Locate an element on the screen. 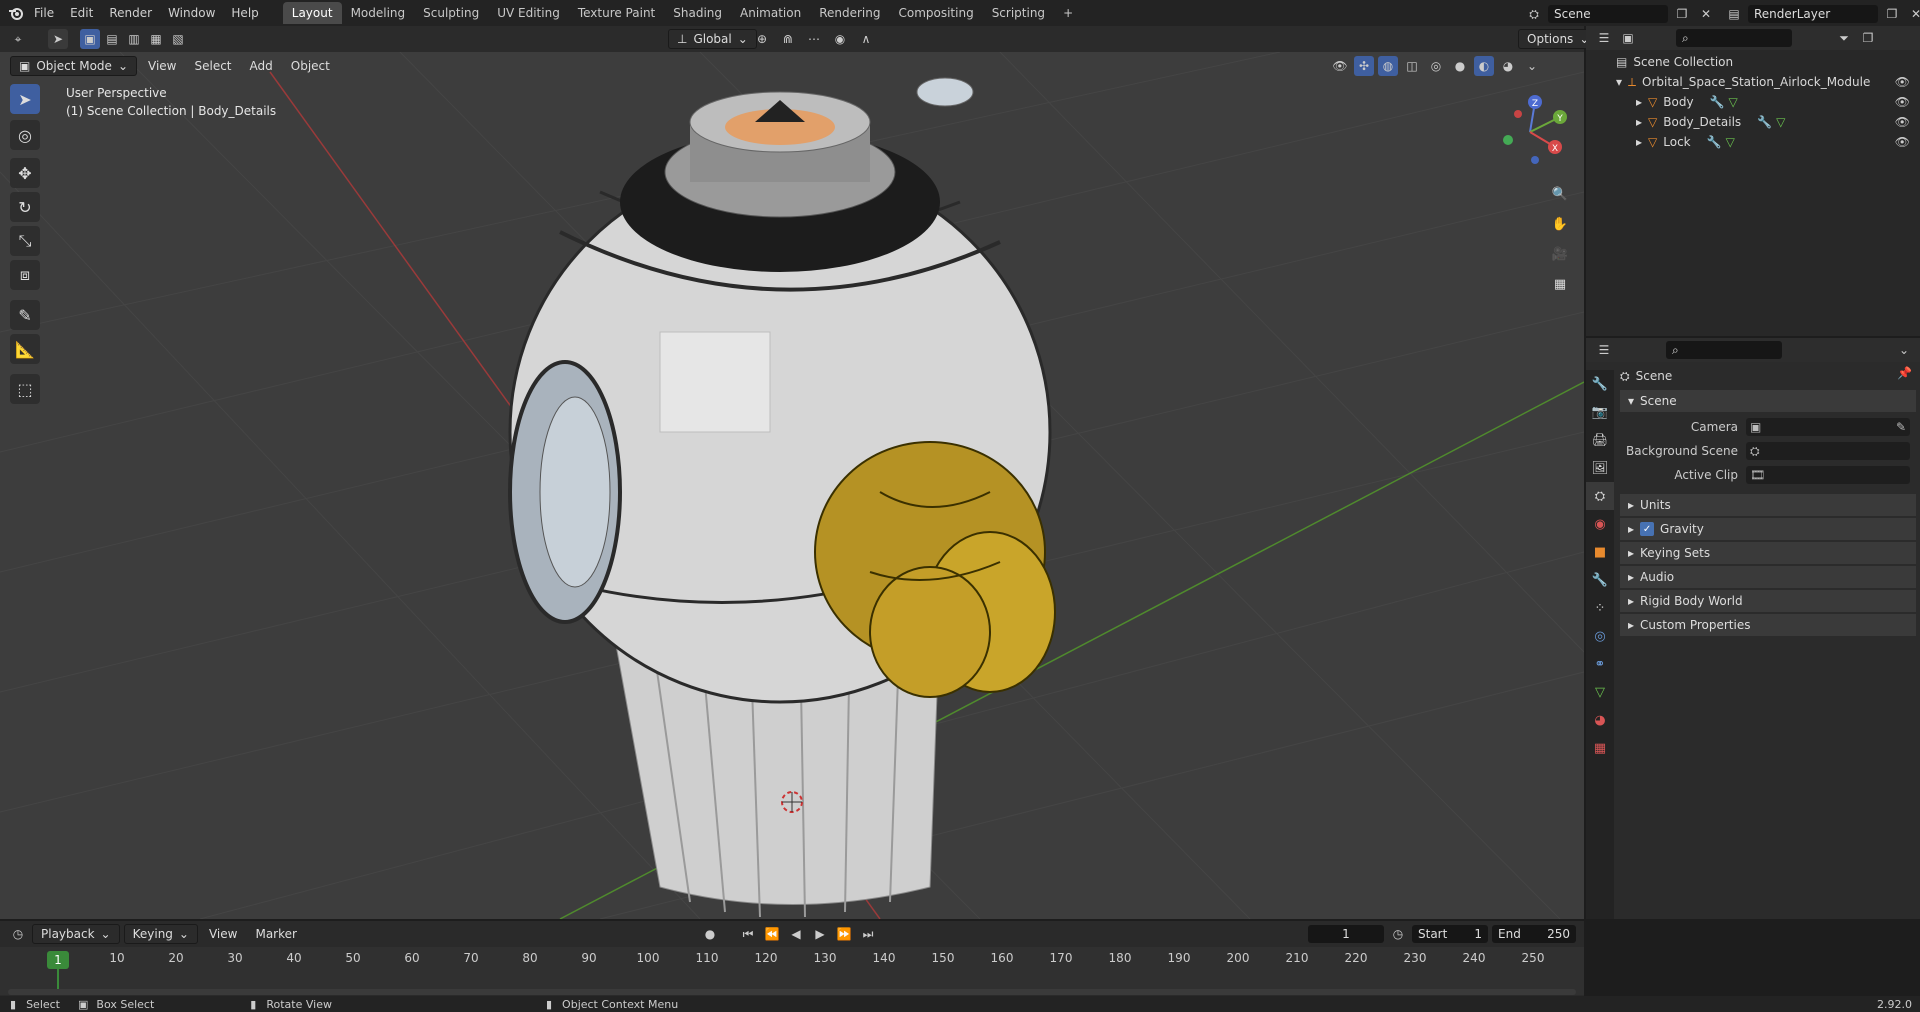 The image size is (1920, 1012). menu-render: Render is located at coordinates (130, 13).